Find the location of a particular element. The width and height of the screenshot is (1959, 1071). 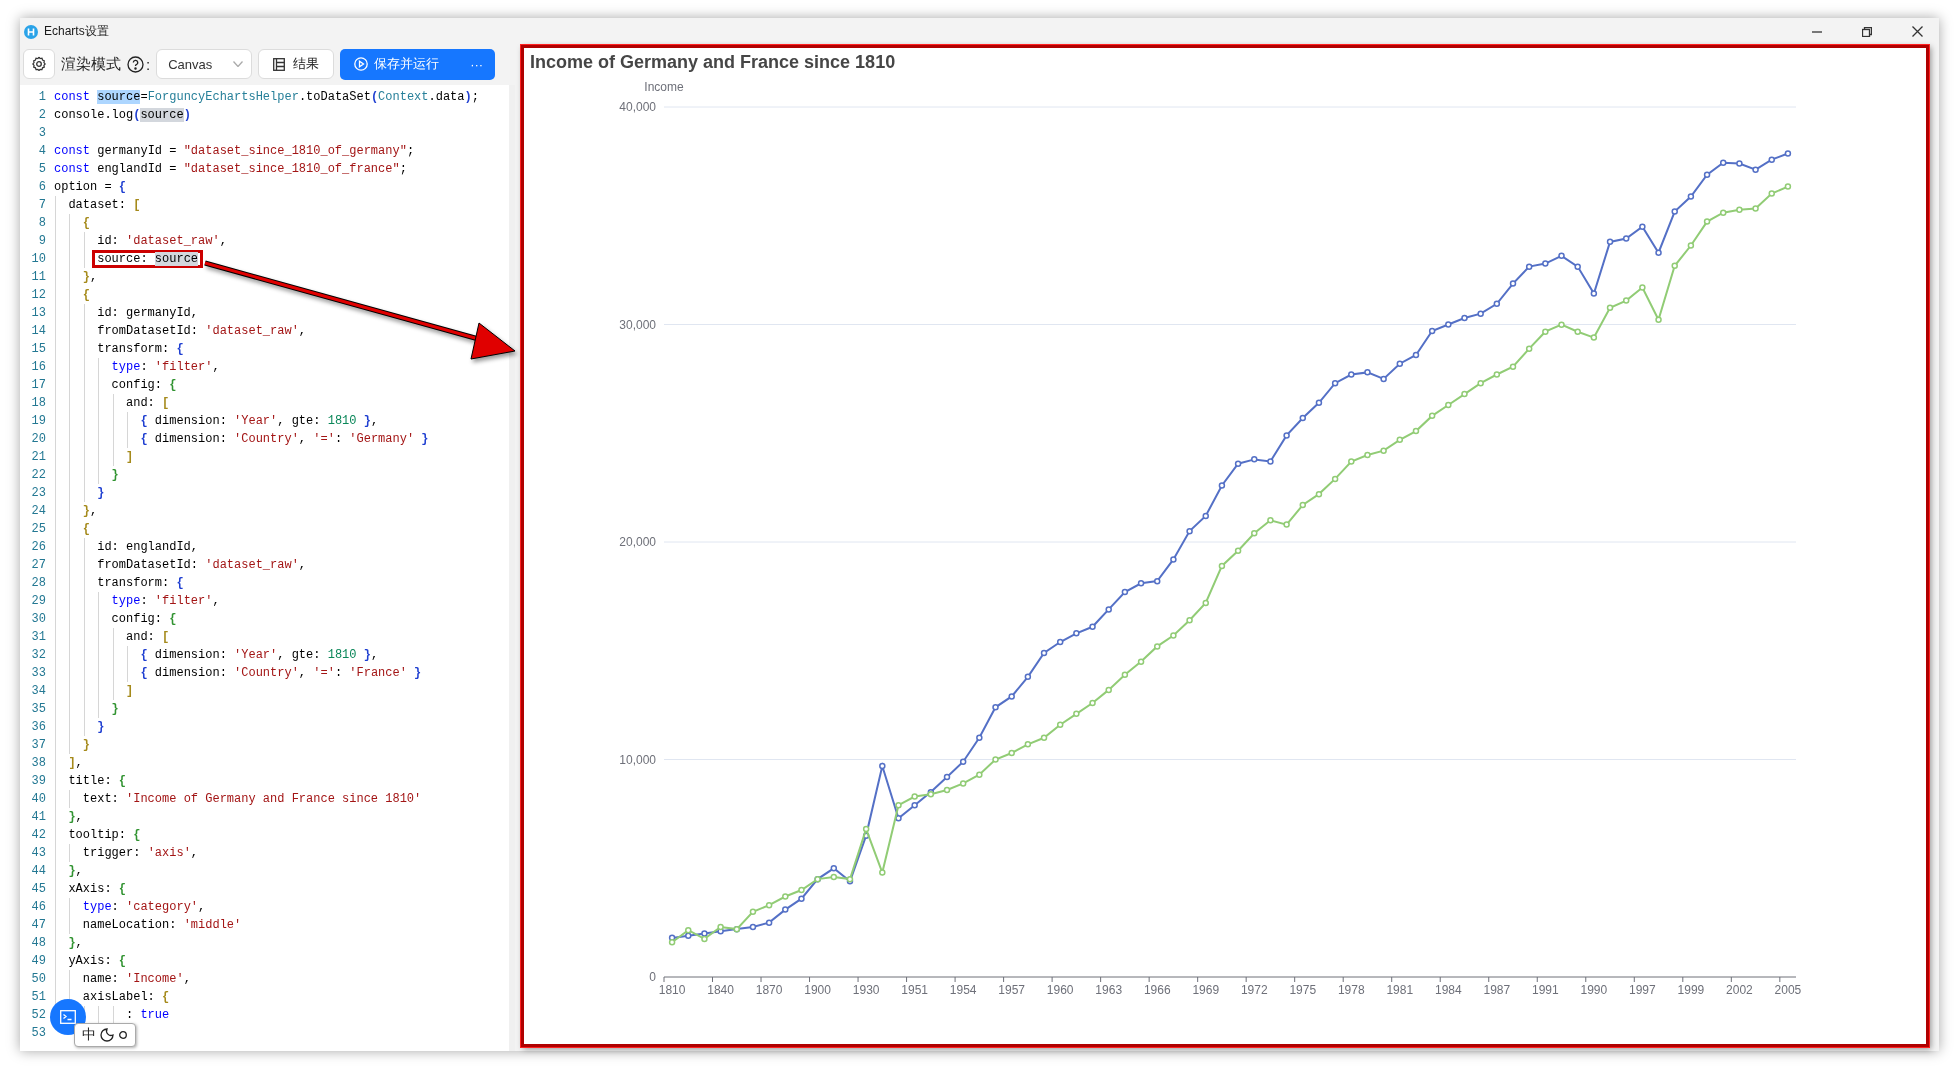

line-number: 4 is located at coordinates (42, 151).